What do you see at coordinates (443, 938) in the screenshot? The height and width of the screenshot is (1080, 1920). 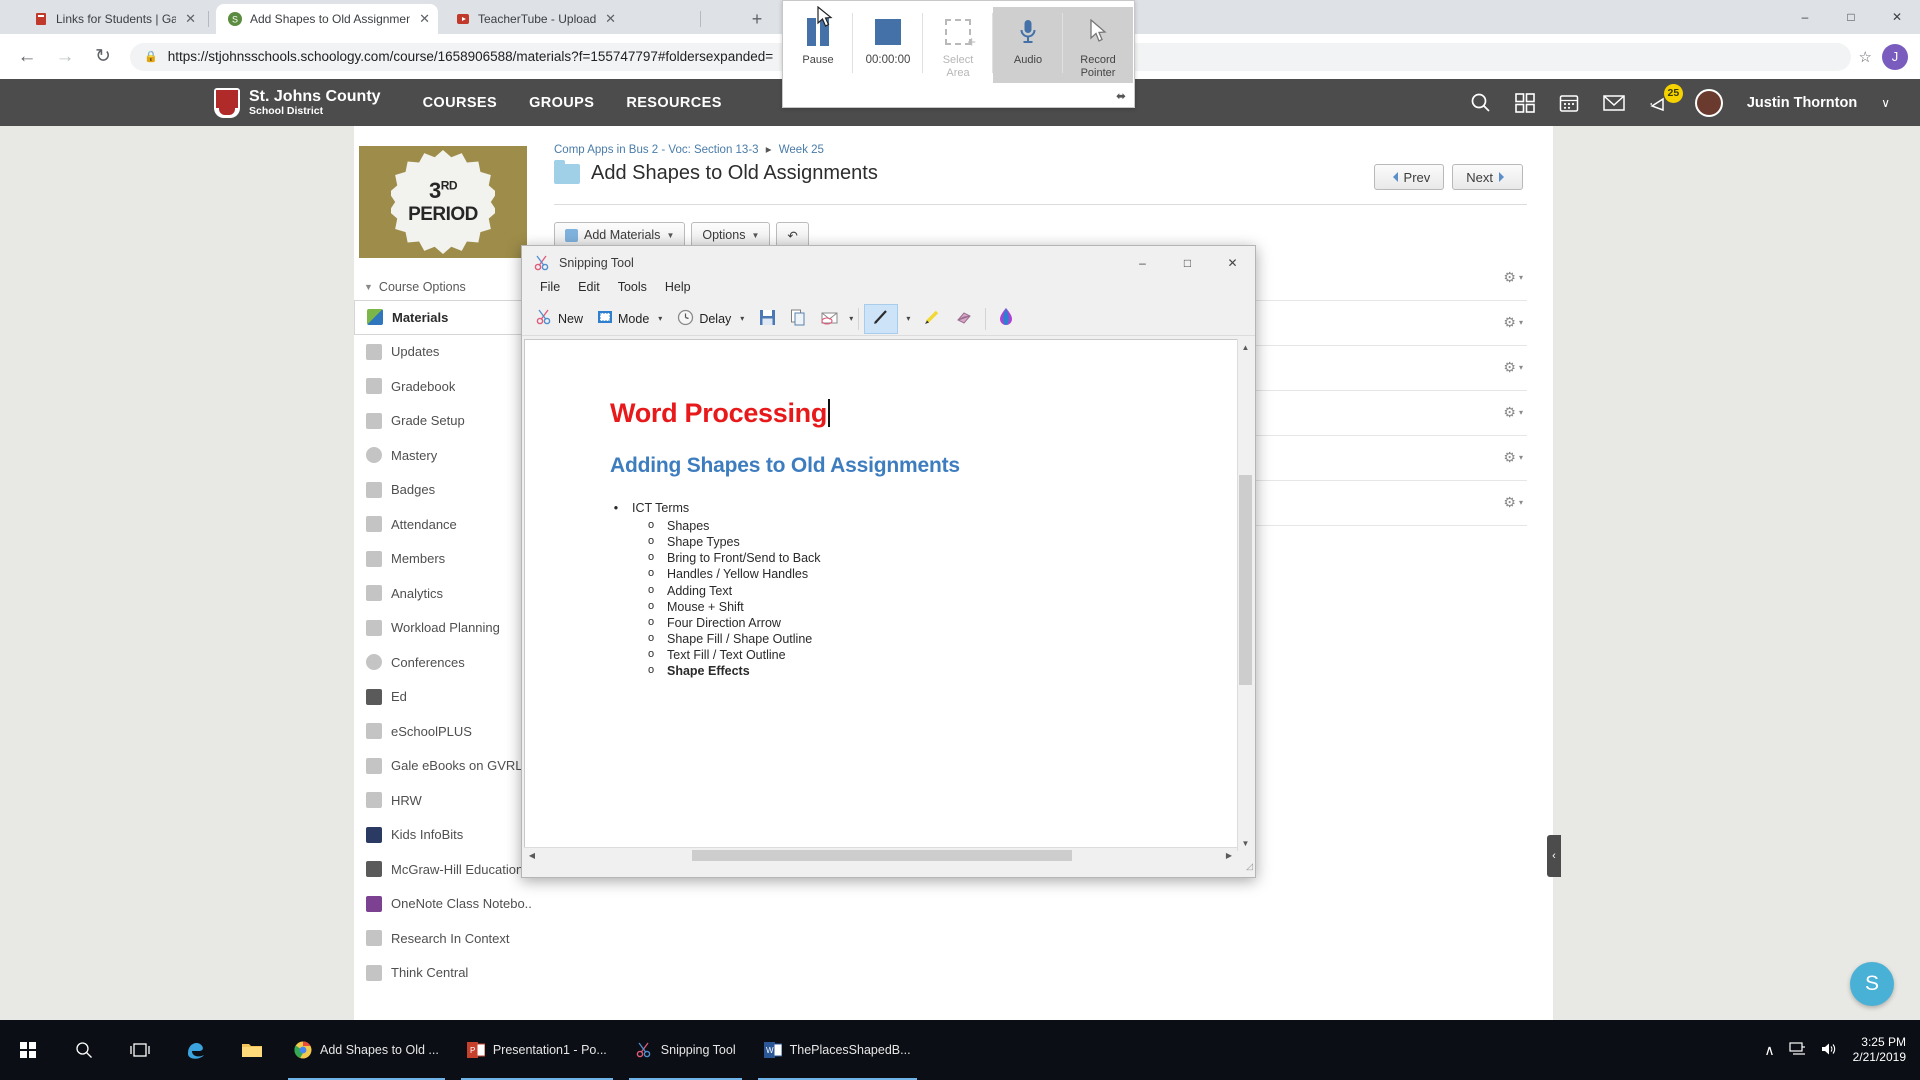 I see `sidebar-item-research-in-context: Research In Context` at bounding box center [443, 938].